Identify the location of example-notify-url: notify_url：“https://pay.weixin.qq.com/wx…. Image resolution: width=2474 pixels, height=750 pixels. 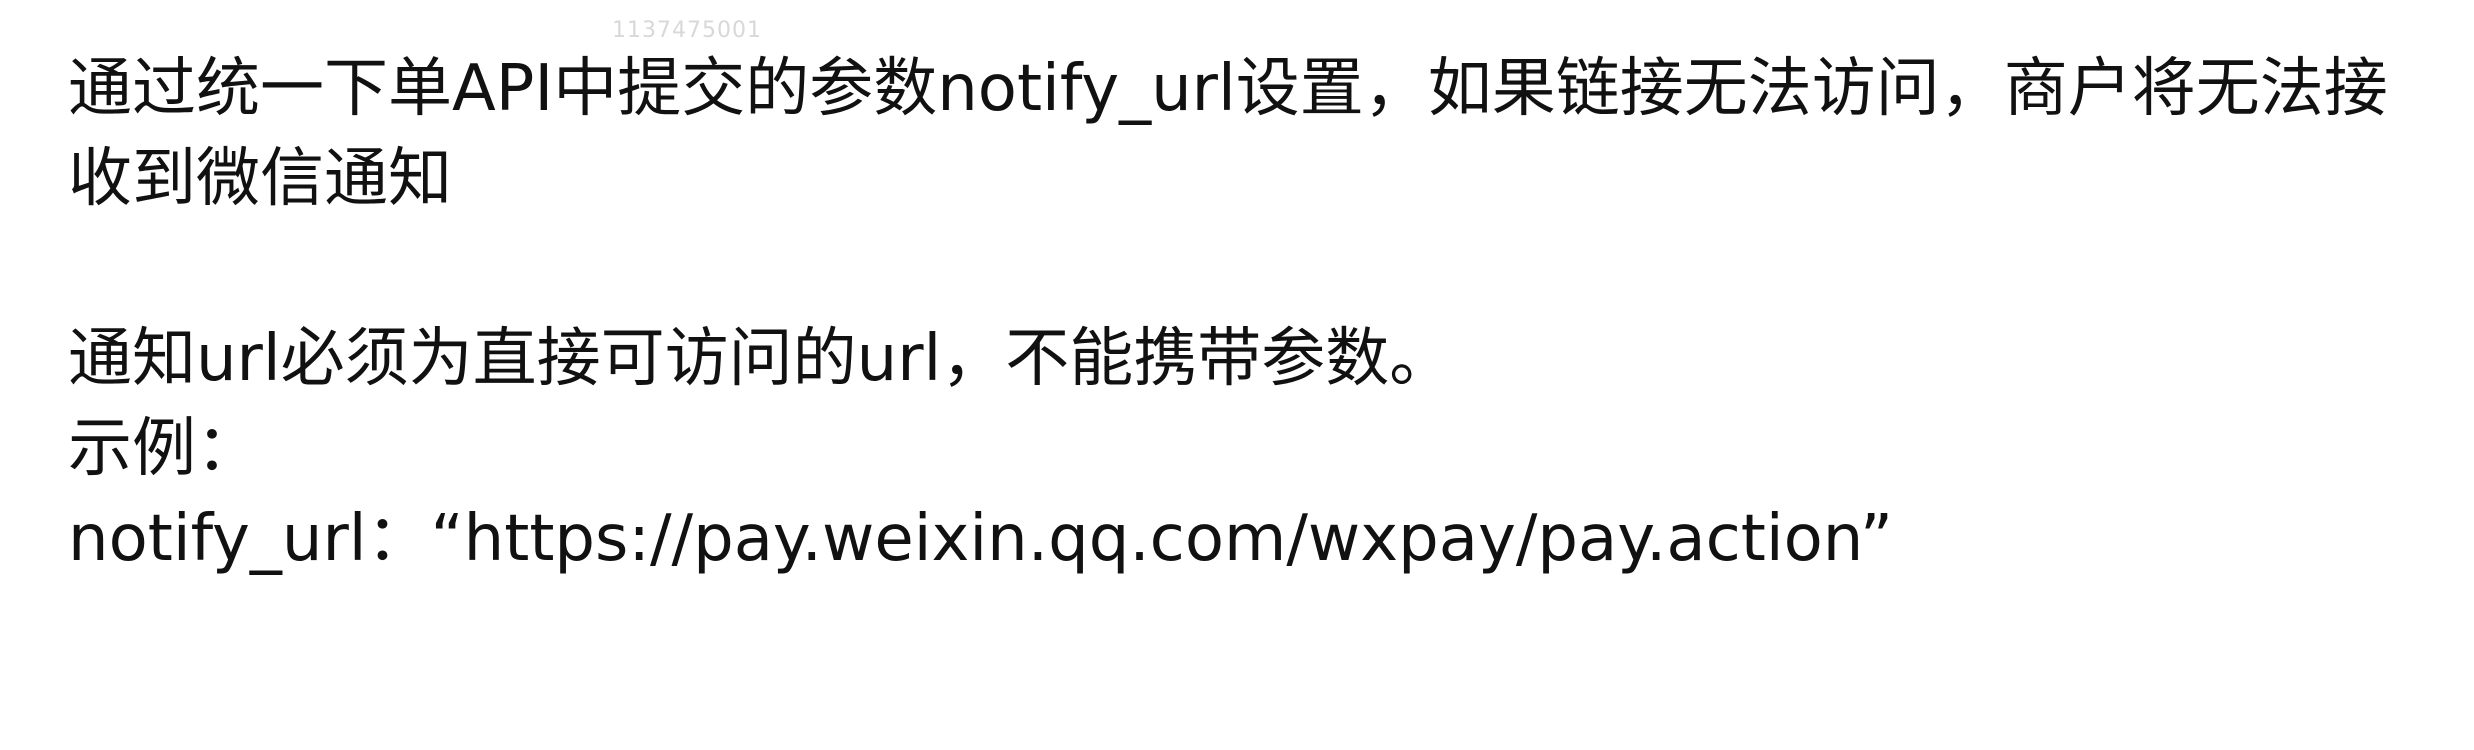
(981, 539).